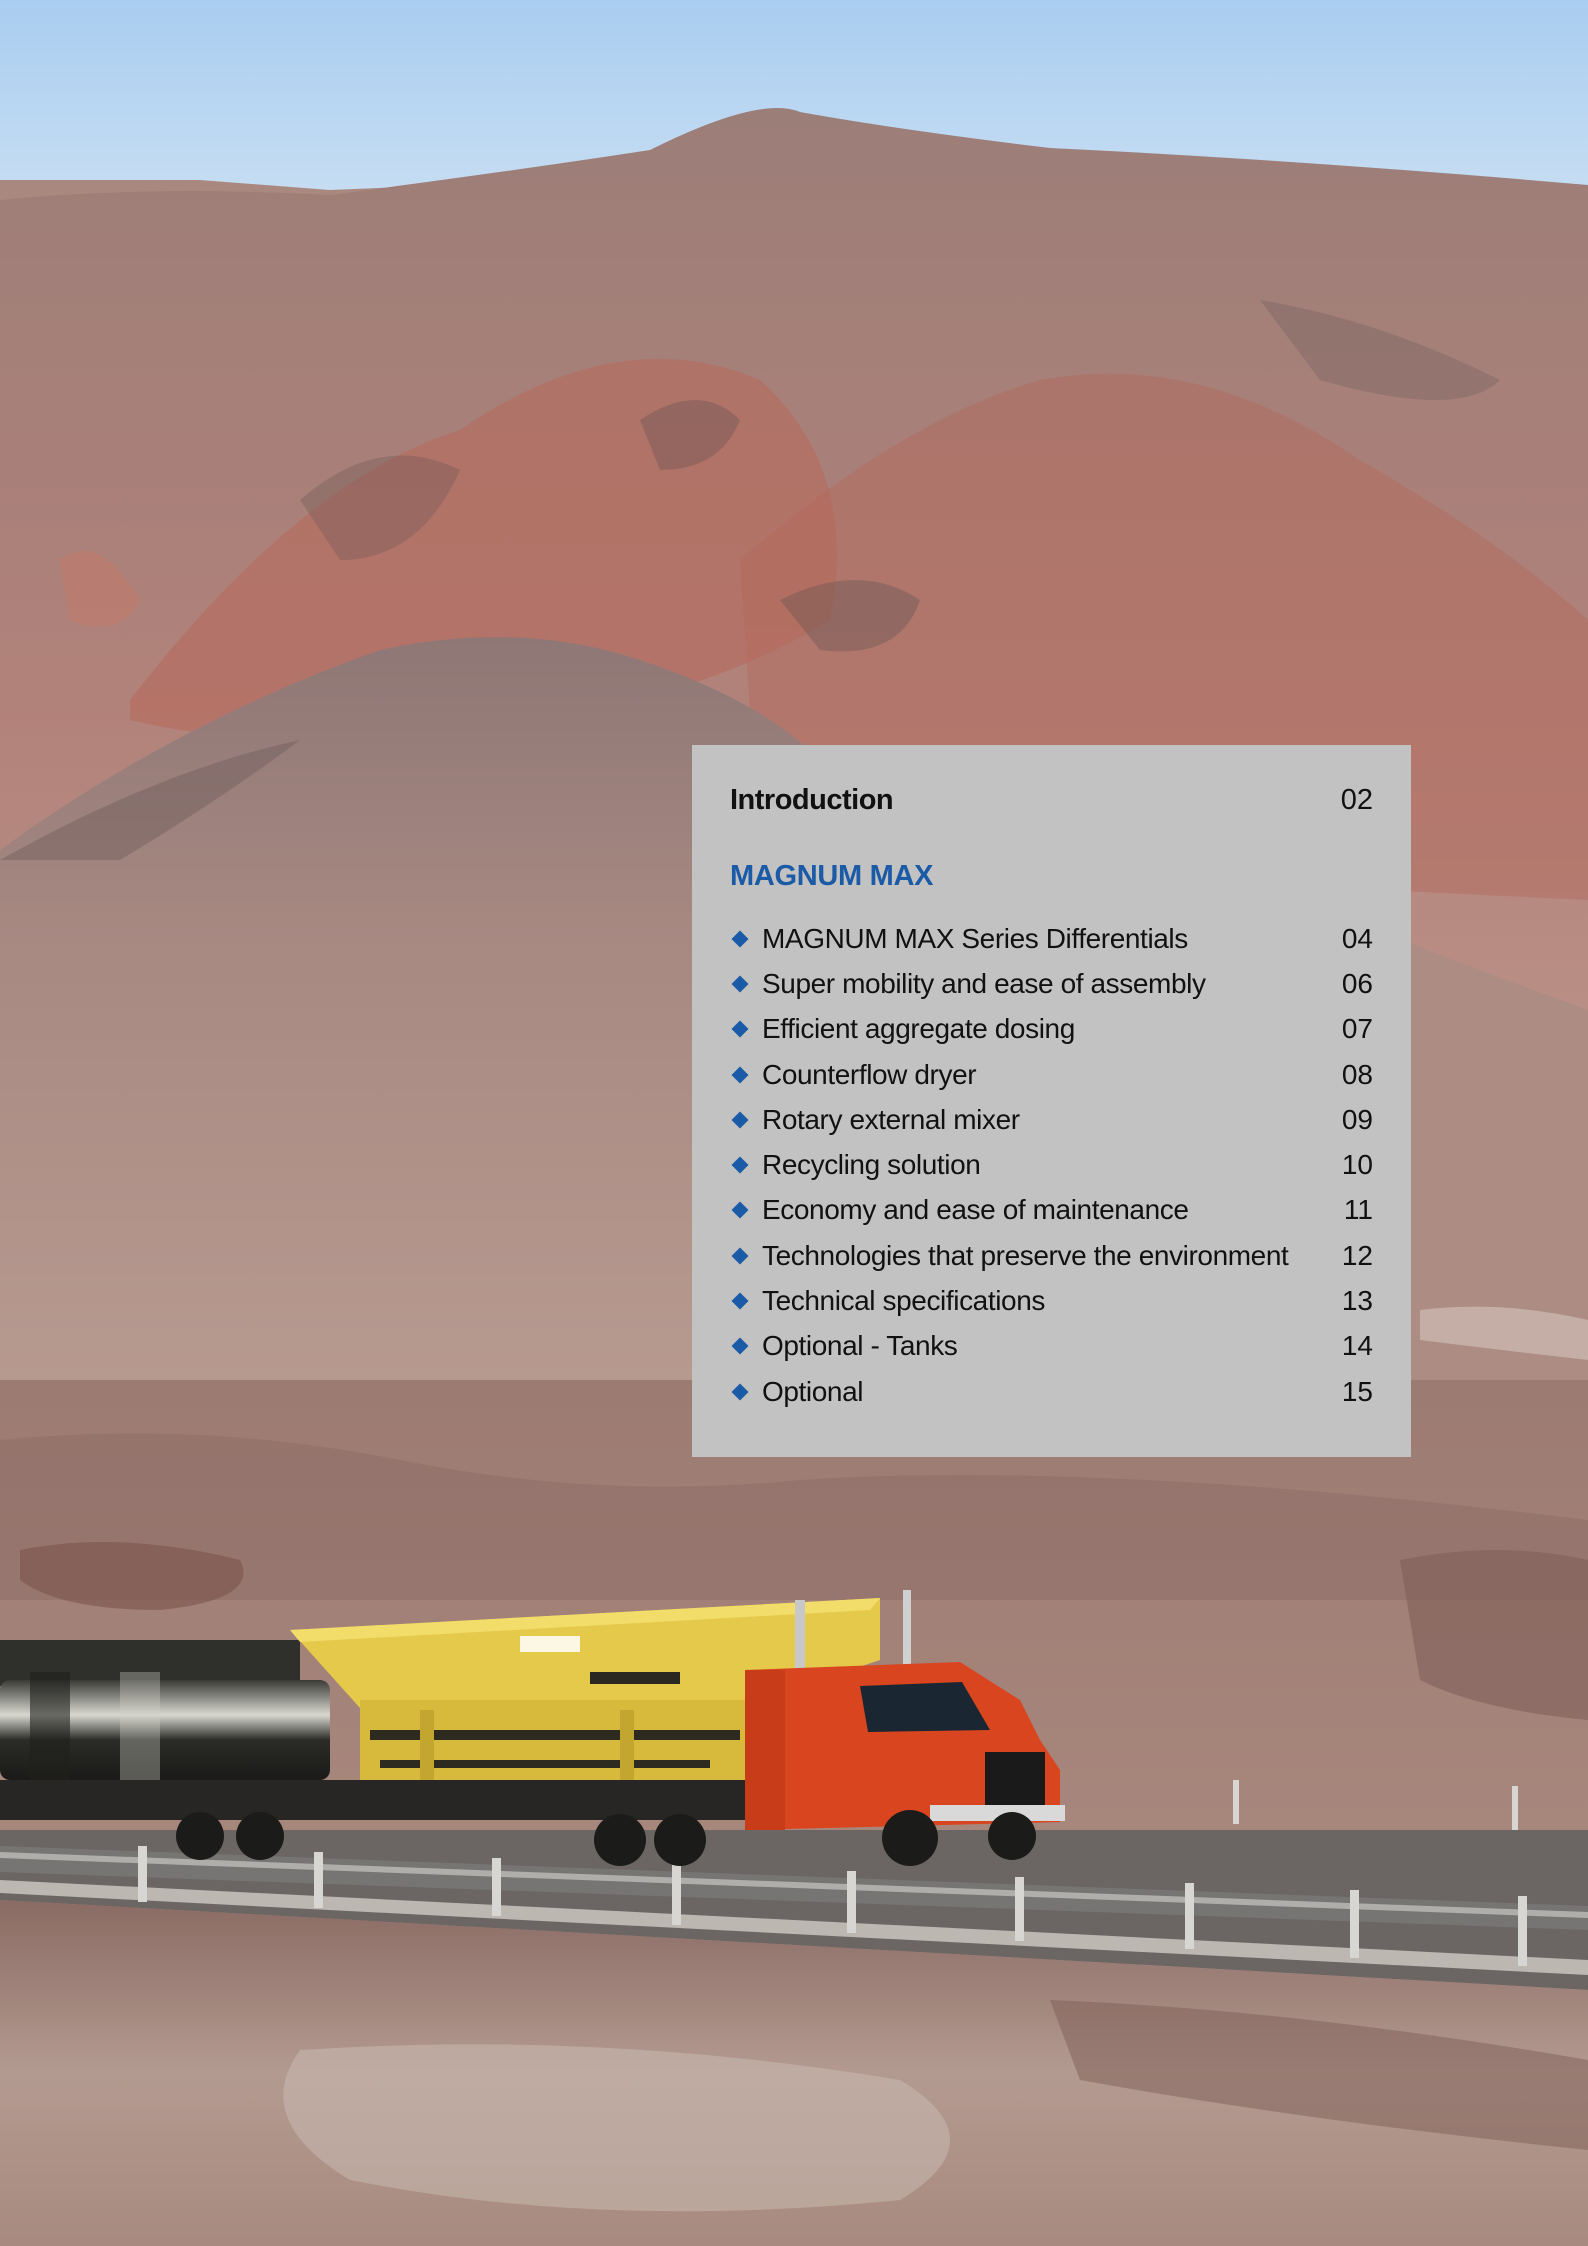 This screenshot has height=2246, width=1588. What do you see at coordinates (1051, 800) in the screenshot?
I see `toc-intro-row: Introduction 02` at bounding box center [1051, 800].